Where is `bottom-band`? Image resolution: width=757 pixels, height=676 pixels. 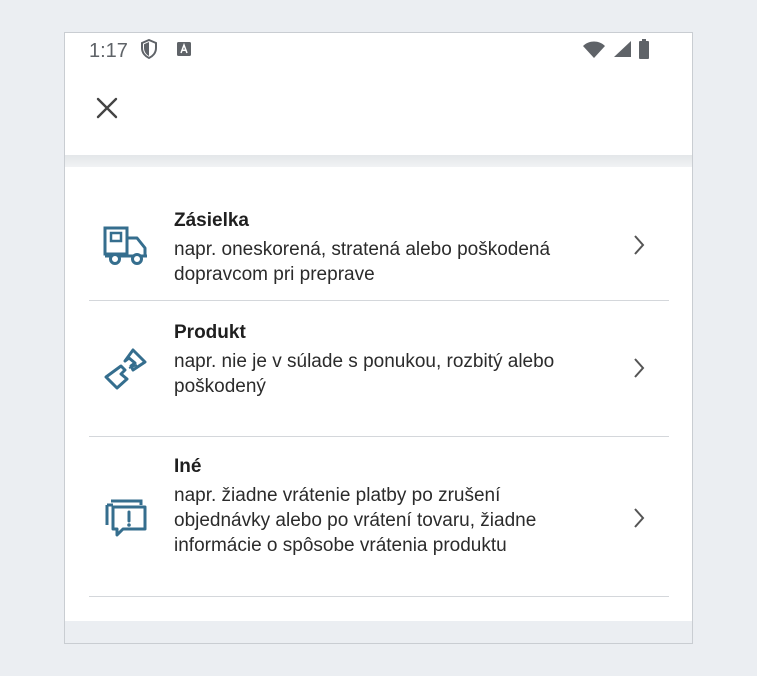
bottom-band is located at coordinates (378, 632).